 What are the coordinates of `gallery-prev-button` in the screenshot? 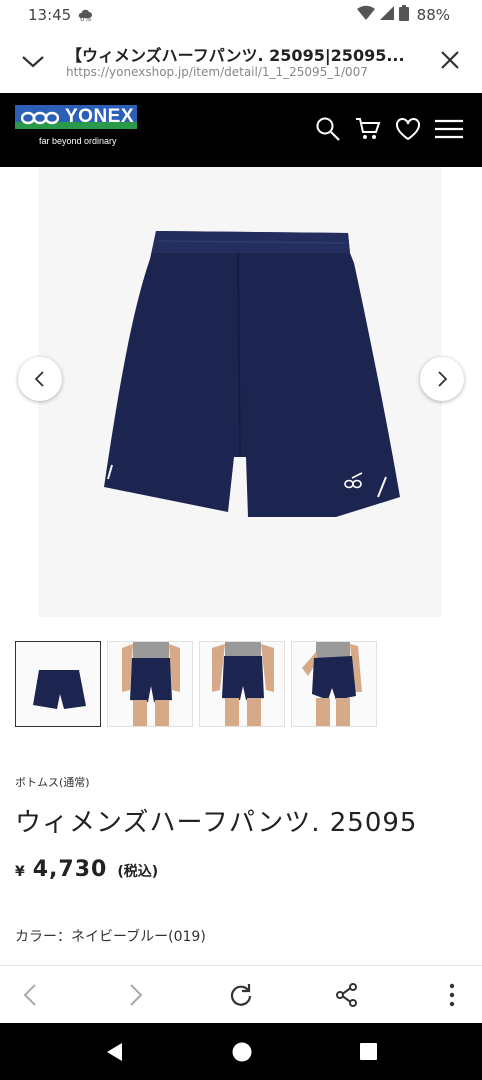 It's located at (40, 379).